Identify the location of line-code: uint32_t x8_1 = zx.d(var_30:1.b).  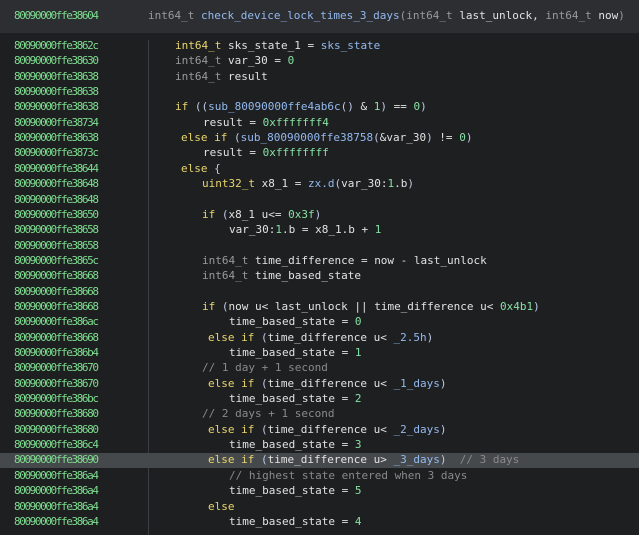
(308, 183).